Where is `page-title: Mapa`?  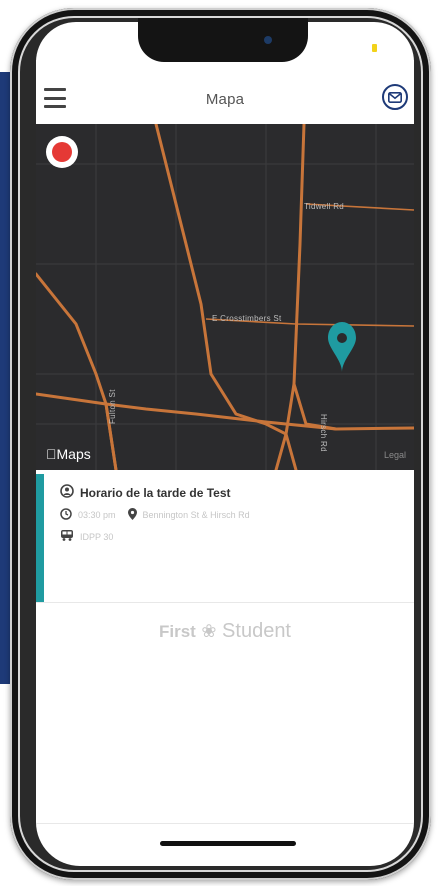 page-title: Mapa is located at coordinates (225, 99).